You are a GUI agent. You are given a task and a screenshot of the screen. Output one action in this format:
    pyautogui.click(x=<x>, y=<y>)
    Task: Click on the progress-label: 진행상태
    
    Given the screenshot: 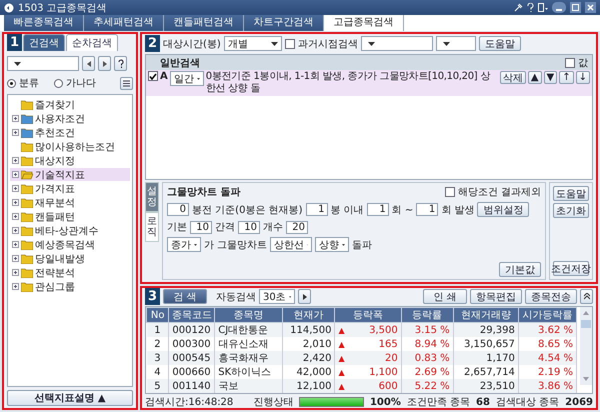 What is the action you would take?
    pyautogui.click(x=273, y=402)
    